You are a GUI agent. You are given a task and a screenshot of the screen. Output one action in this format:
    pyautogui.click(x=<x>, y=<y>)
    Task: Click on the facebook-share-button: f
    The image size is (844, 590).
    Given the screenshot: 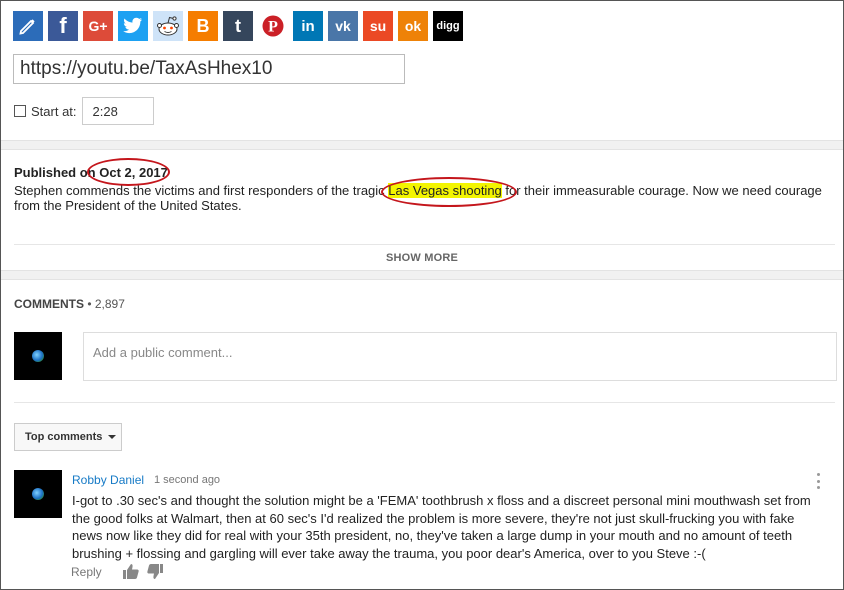 What is the action you would take?
    pyautogui.click(x=63, y=26)
    